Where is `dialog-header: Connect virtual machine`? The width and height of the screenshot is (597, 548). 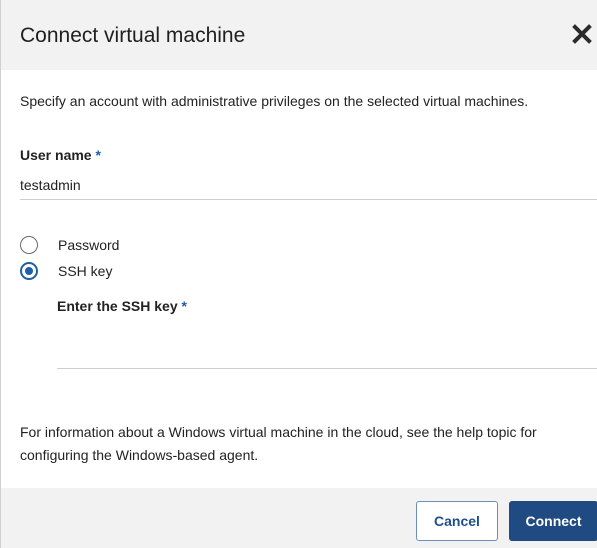 dialog-header: Connect virtual machine is located at coordinates (299, 35).